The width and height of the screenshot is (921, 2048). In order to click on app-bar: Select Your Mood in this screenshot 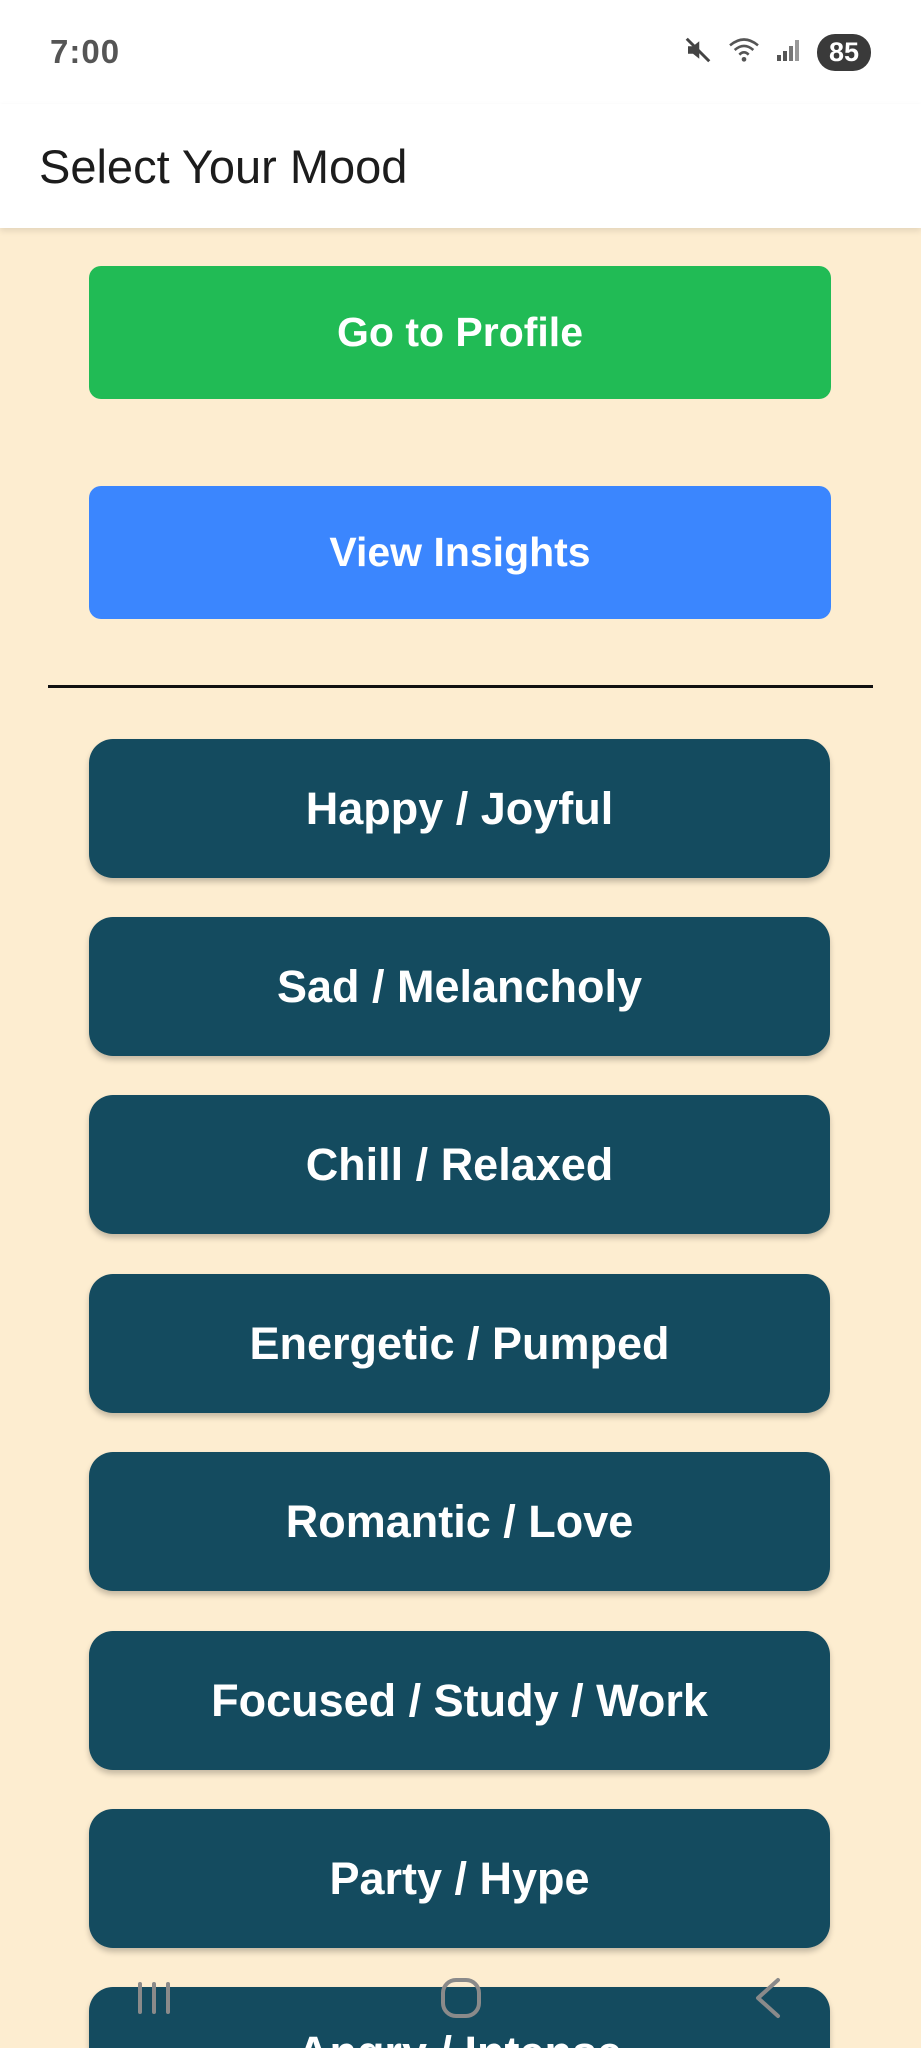, I will do `click(460, 166)`.